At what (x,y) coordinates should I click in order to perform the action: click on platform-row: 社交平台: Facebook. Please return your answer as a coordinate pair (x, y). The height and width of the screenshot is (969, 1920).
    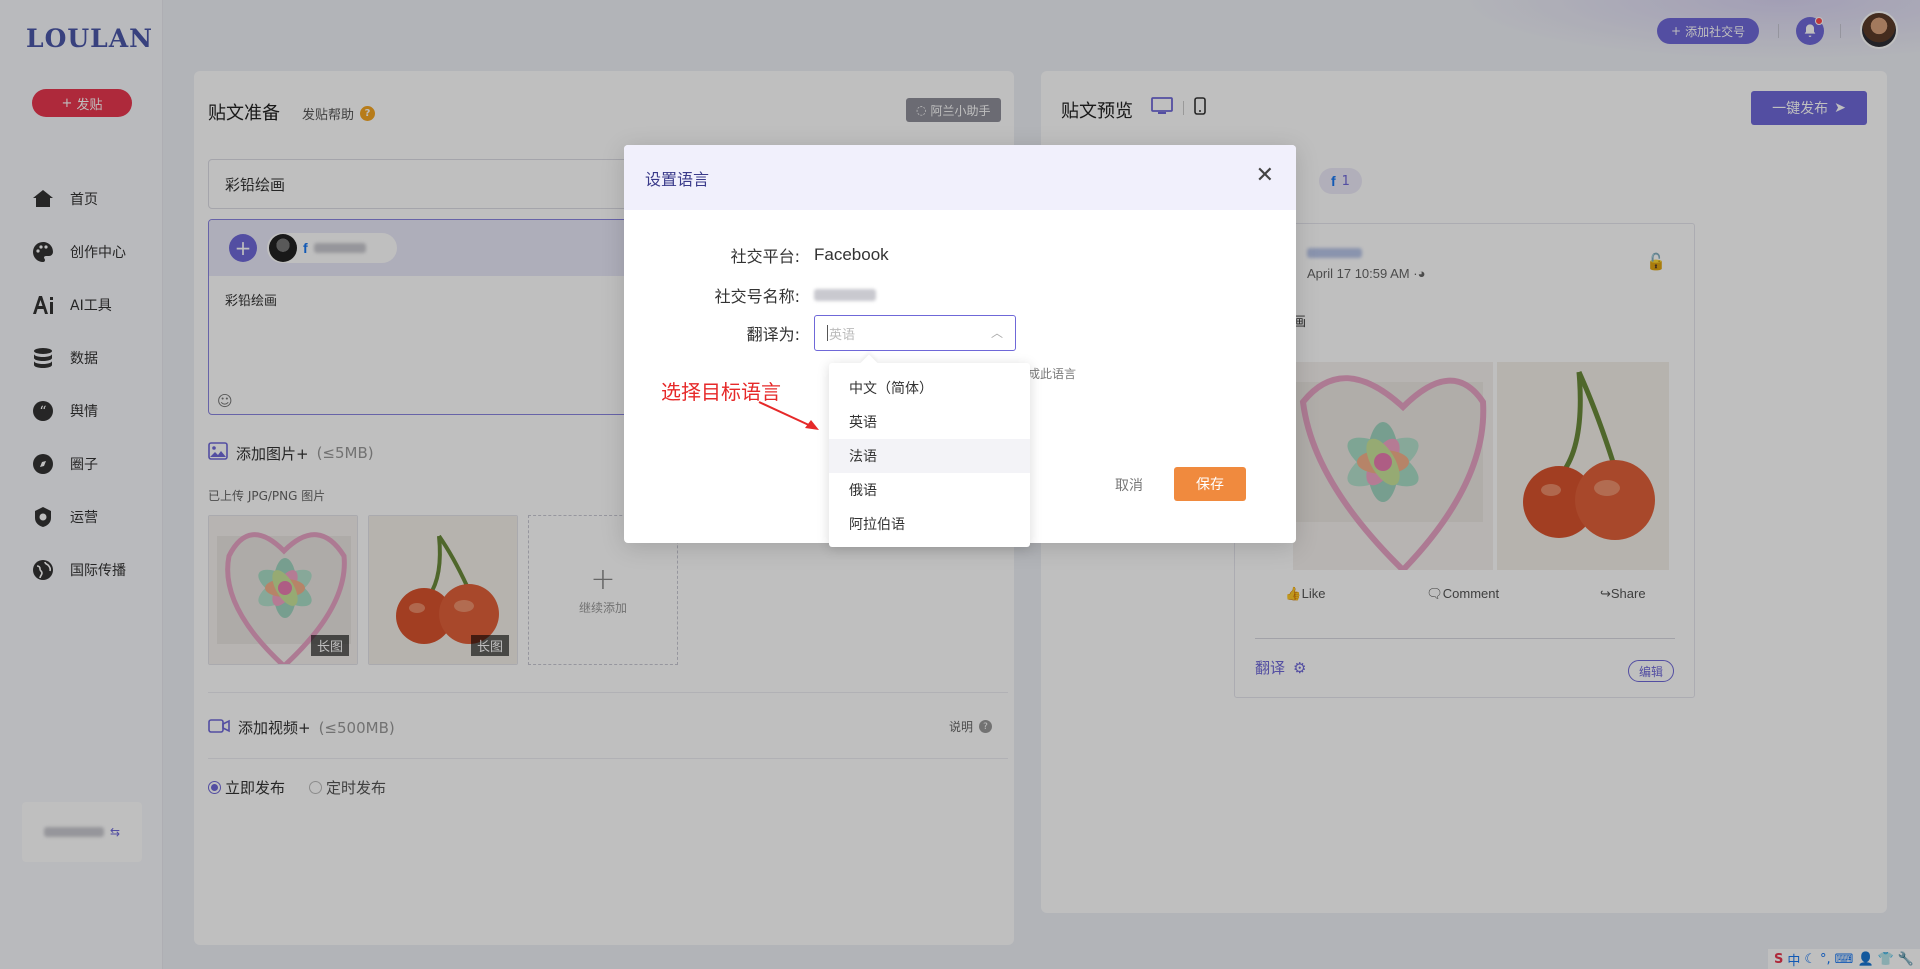
    Looking at the image, I should click on (756, 255).